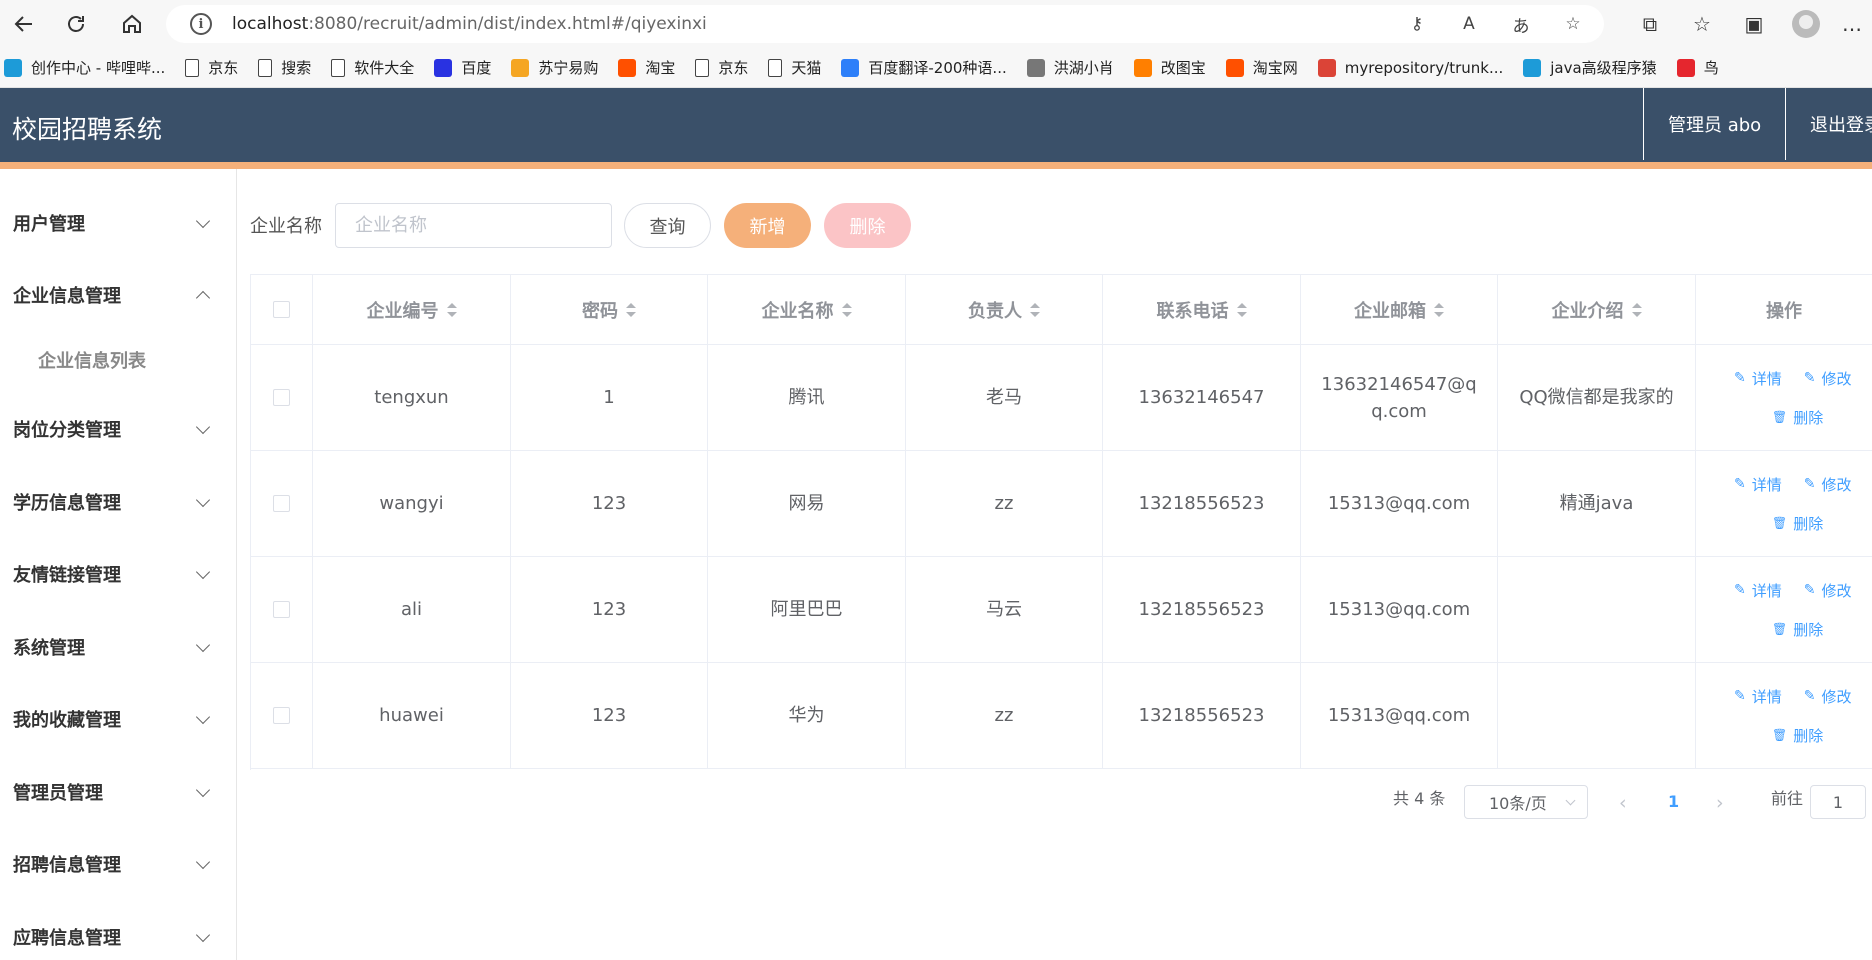  What do you see at coordinates (807, 309) in the screenshot?
I see `column-header: 企业名称` at bounding box center [807, 309].